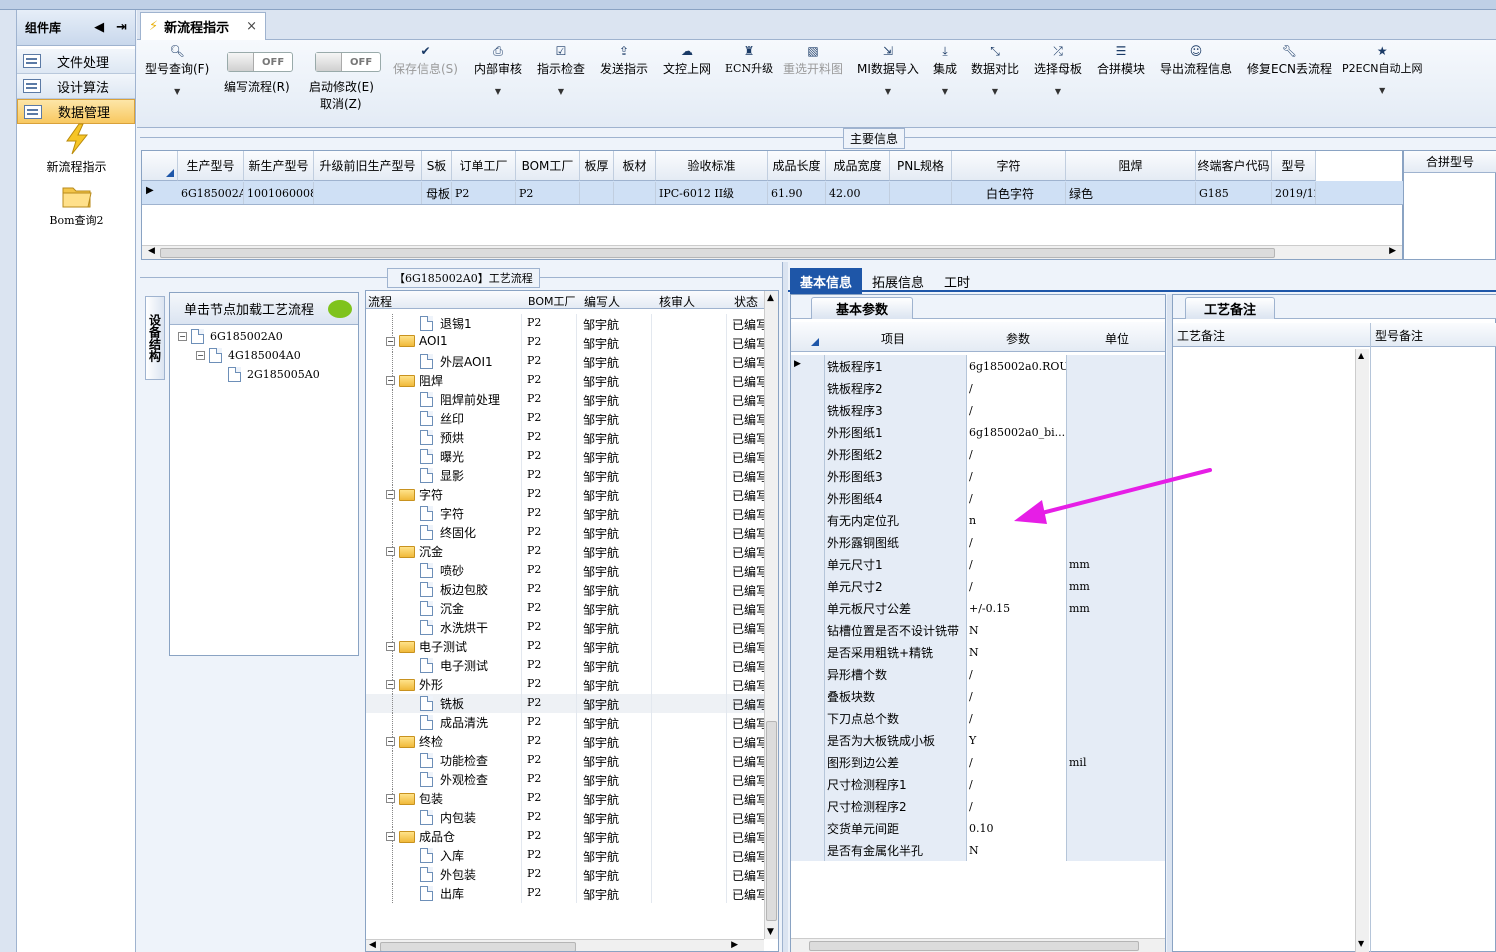  I want to click on list-item: − 外形 P2 邹宇航 已编写, so click(566, 684).